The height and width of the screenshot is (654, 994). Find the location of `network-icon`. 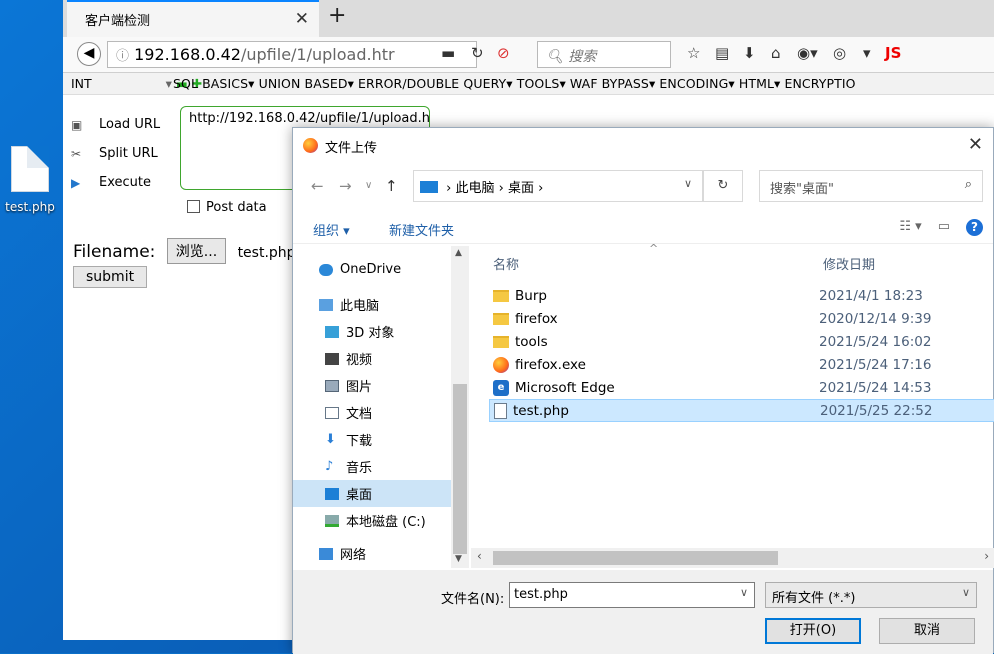

network-icon is located at coordinates (326, 553).